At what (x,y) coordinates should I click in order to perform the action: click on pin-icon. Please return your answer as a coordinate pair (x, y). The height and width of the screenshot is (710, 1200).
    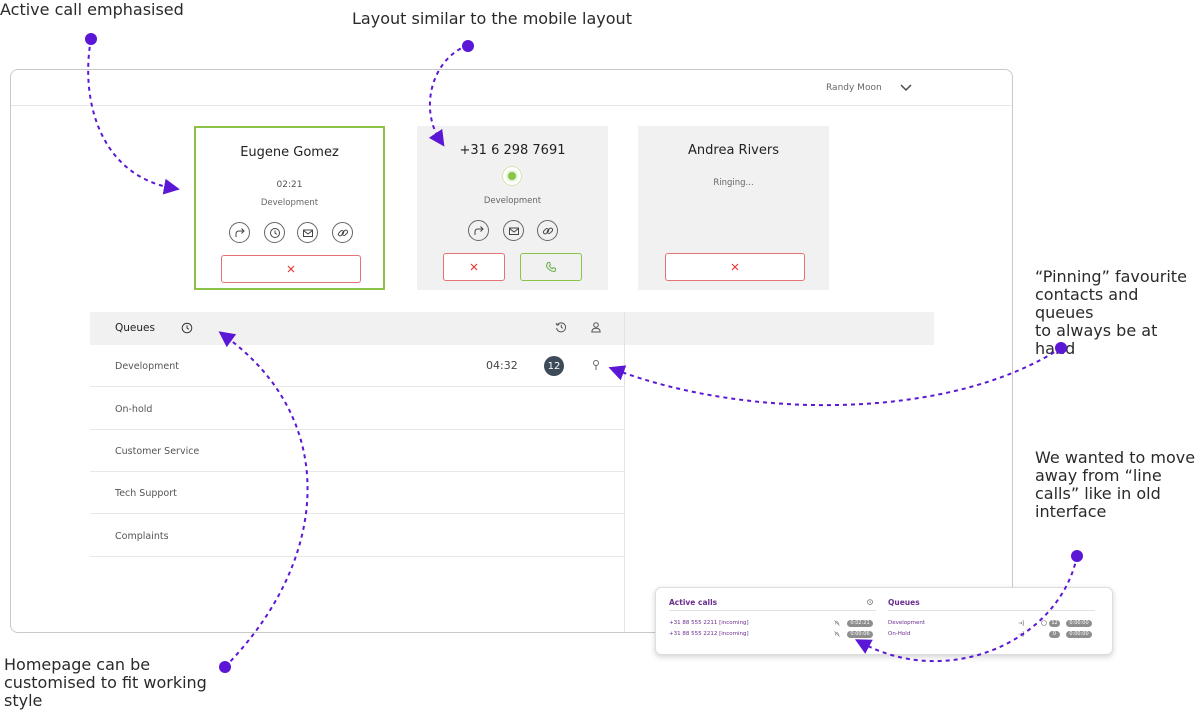
    Looking at the image, I should click on (596, 365).